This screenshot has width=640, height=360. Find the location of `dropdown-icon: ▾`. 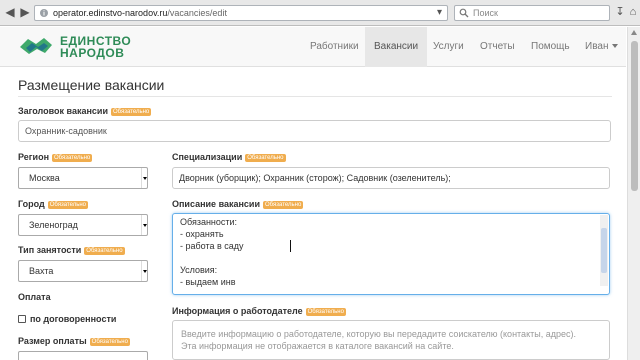

dropdown-icon: ▾ is located at coordinates (439, 12).